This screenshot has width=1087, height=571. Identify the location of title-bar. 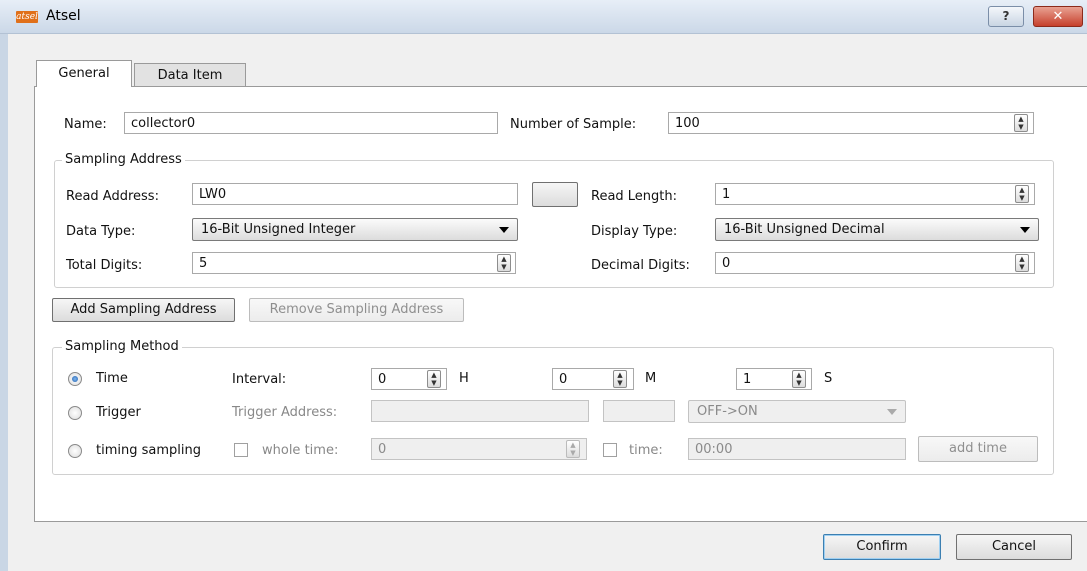
(543, 17).